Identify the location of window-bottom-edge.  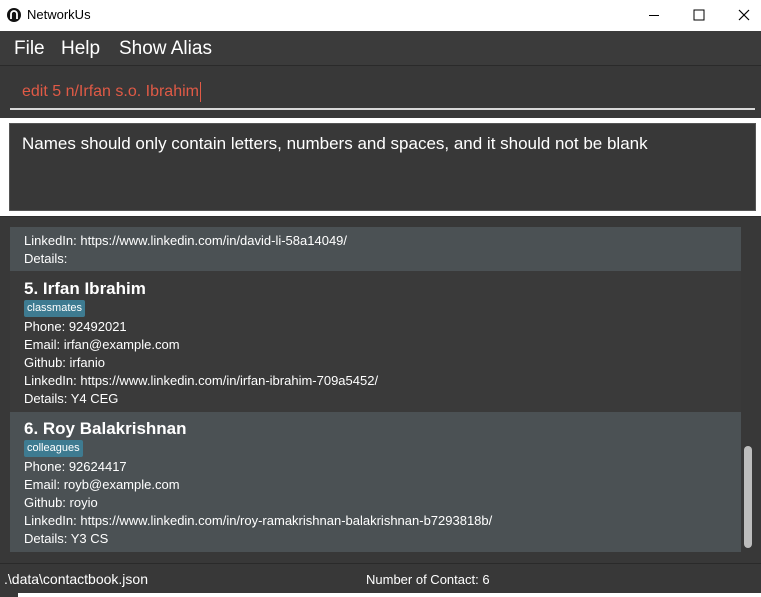
(380, 595).